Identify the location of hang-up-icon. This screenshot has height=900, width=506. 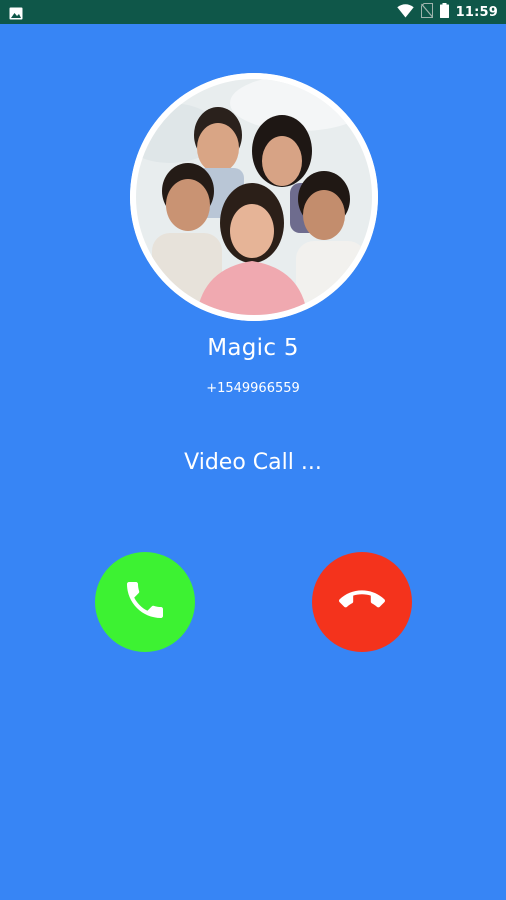
(362, 602).